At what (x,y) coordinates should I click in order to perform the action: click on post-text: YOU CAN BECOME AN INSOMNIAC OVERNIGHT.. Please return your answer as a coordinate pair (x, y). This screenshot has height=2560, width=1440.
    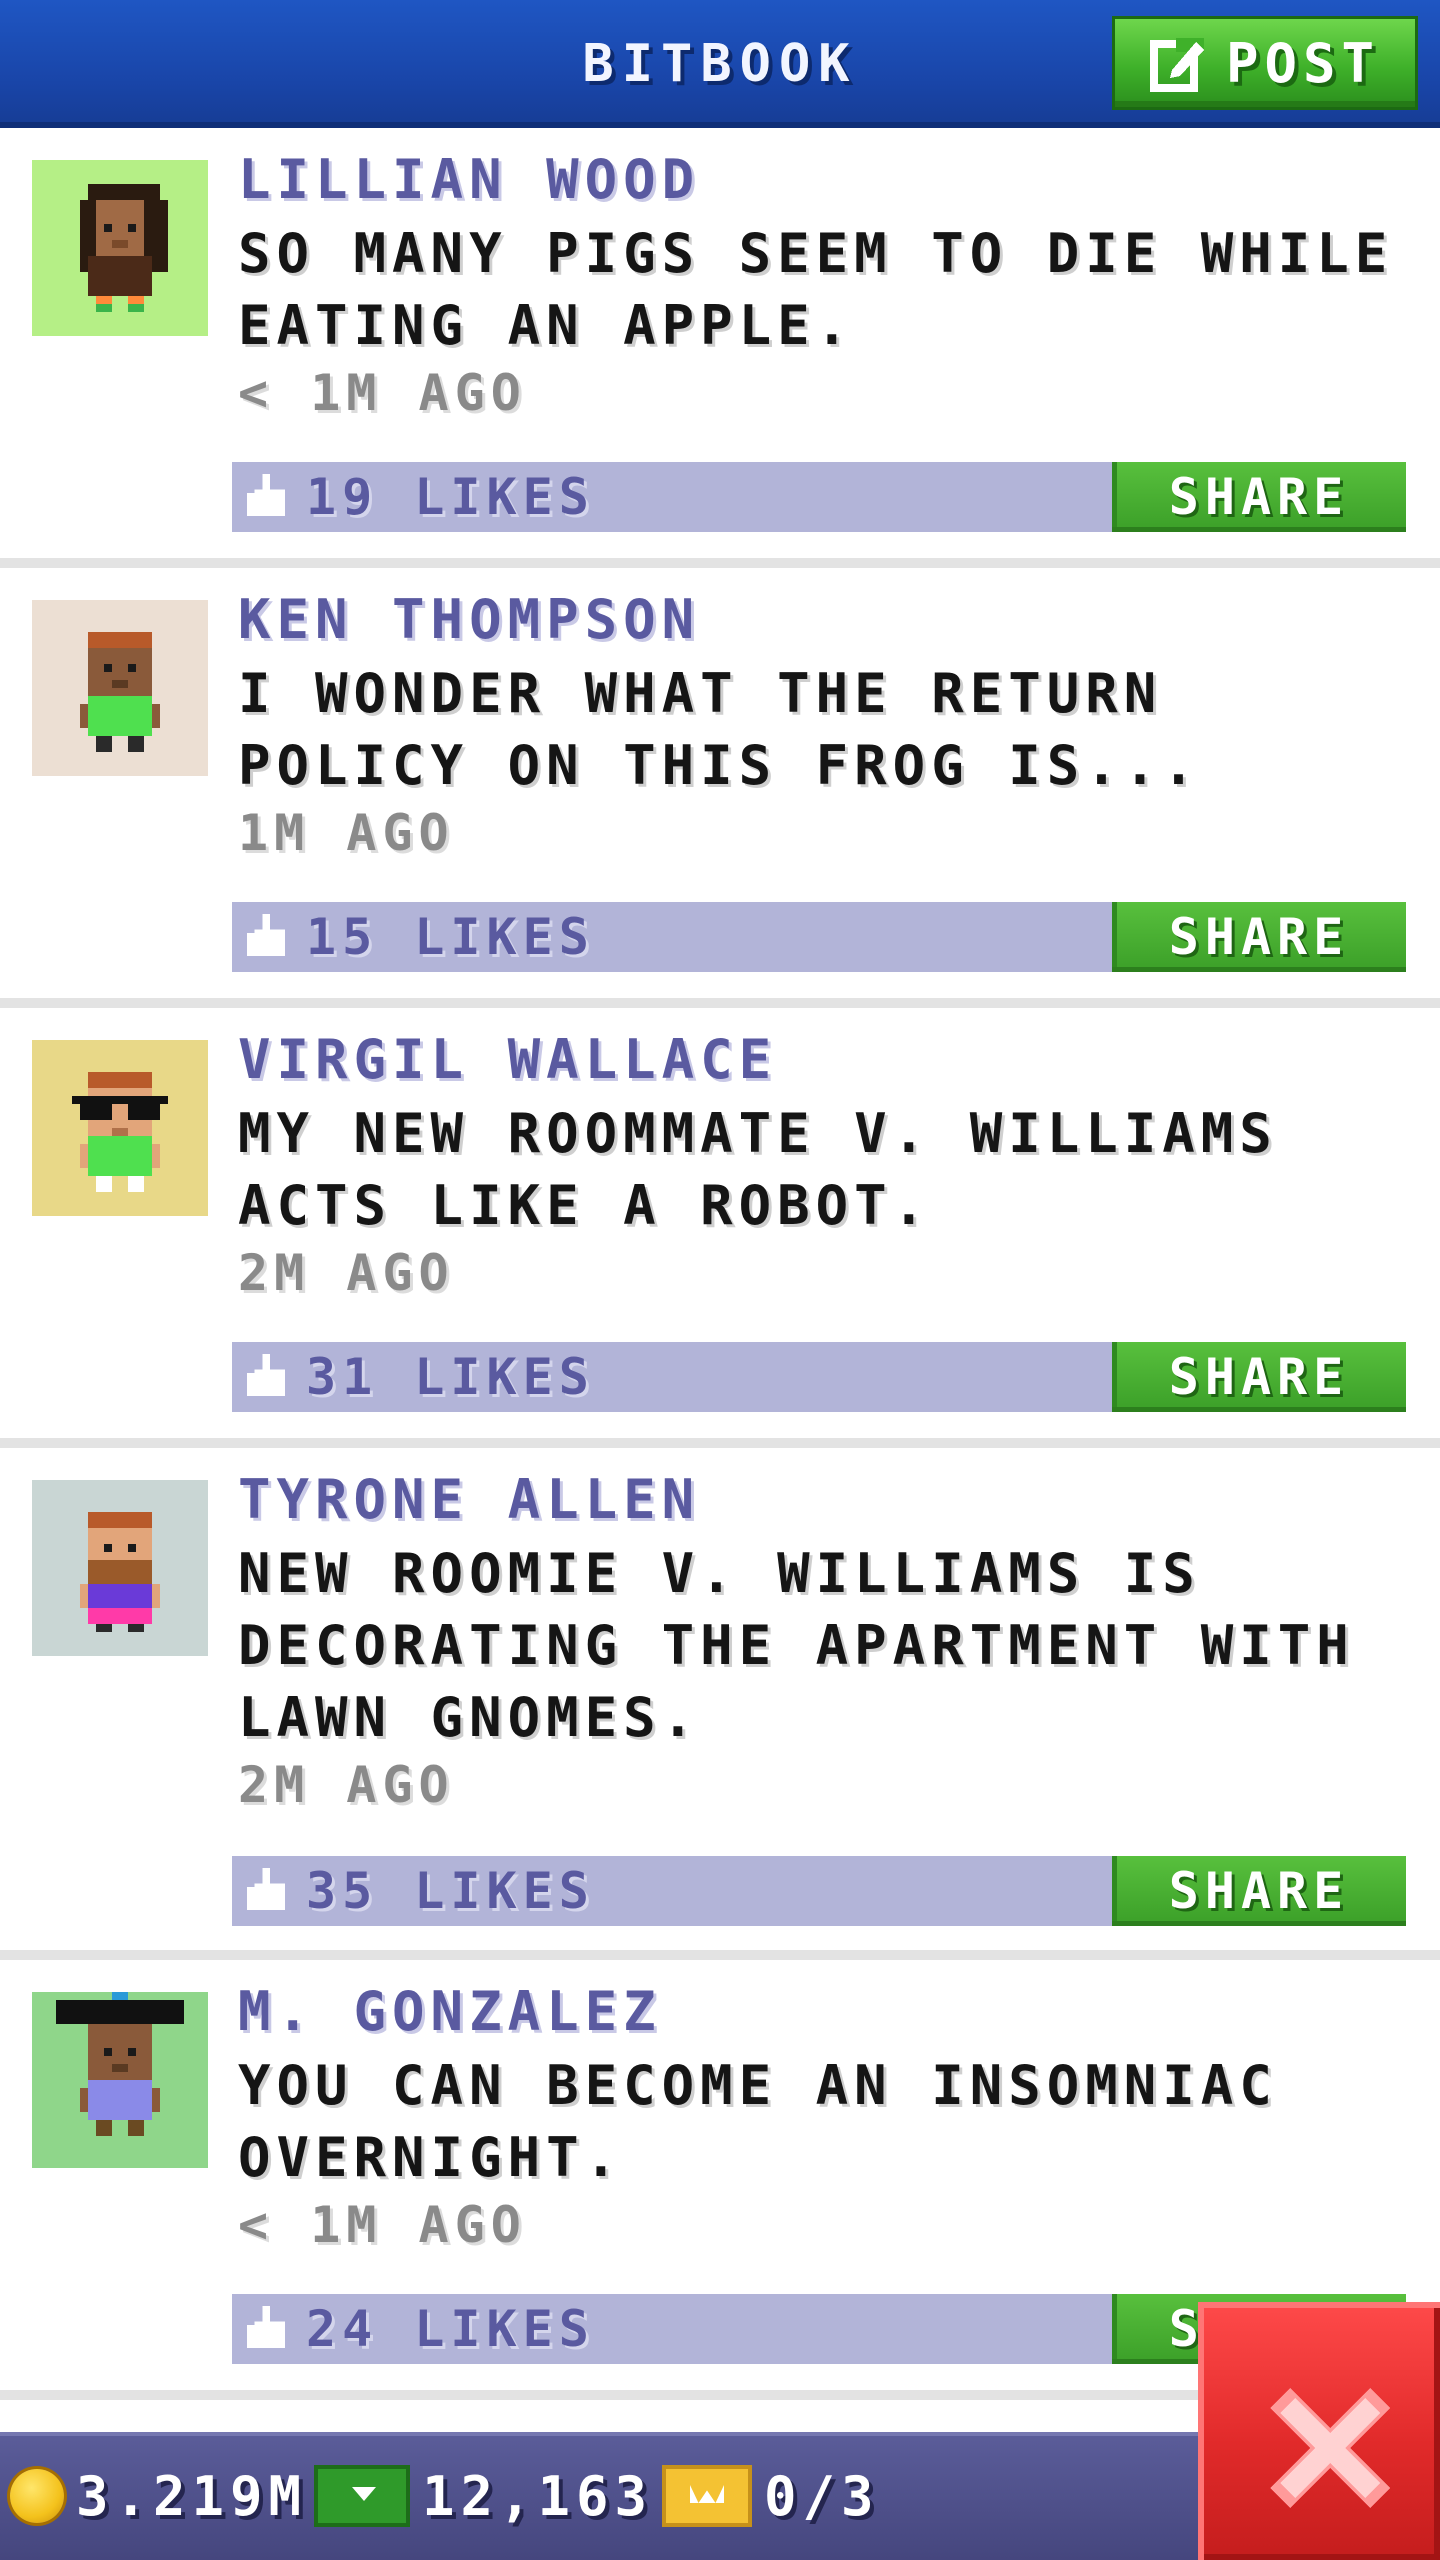
    Looking at the image, I should click on (758, 2121).